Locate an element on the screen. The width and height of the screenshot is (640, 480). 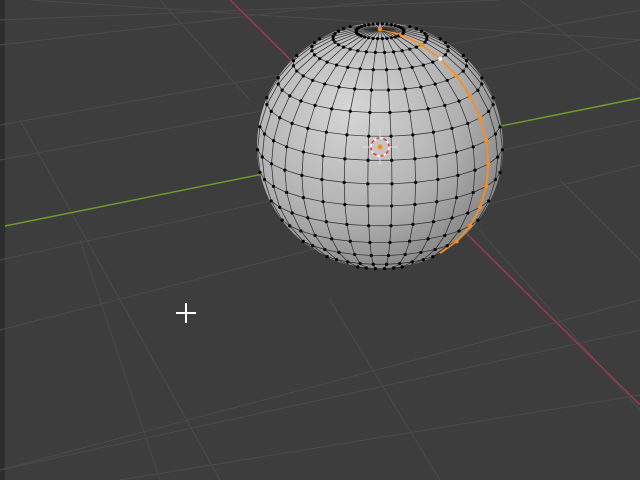
mouse-crosshair-icon is located at coordinates (186, 313).